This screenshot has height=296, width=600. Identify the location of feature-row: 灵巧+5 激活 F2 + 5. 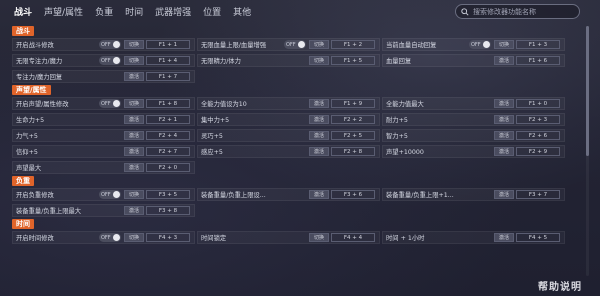
(288, 135).